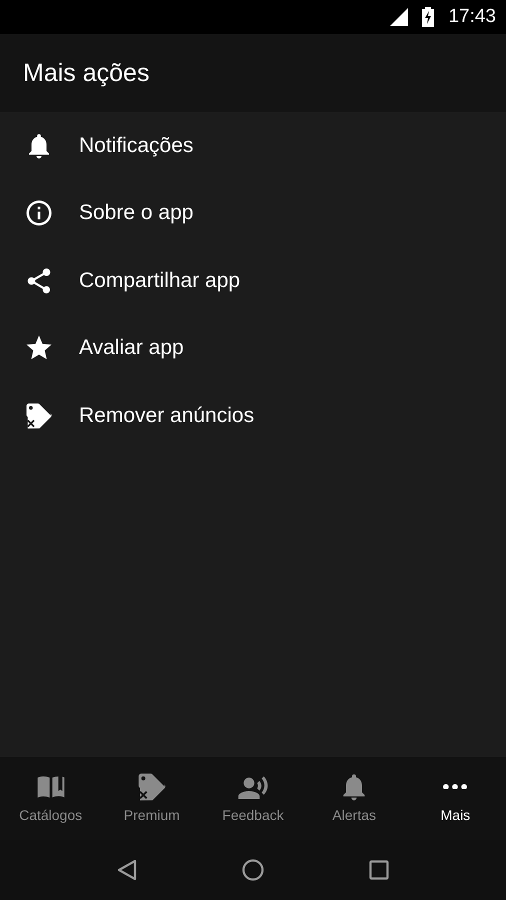  Describe the element at coordinates (428, 17) in the screenshot. I see `battery-icon` at that location.